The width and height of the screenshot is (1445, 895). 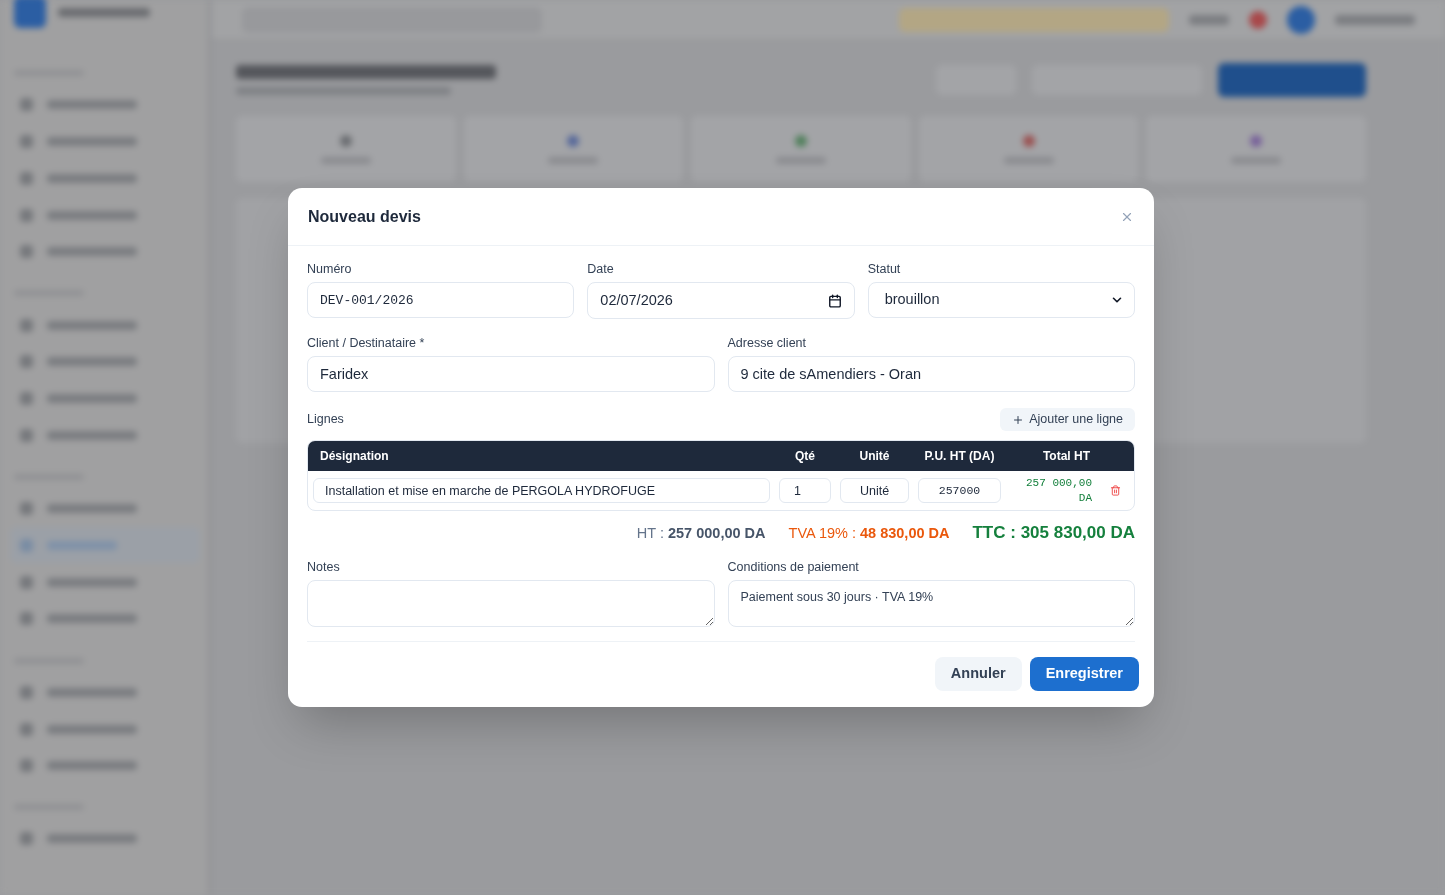 What do you see at coordinates (931, 603) in the screenshot?
I see `payment-terms-field: Paiement sous 30 jours · TVA 19%` at bounding box center [931, 603].